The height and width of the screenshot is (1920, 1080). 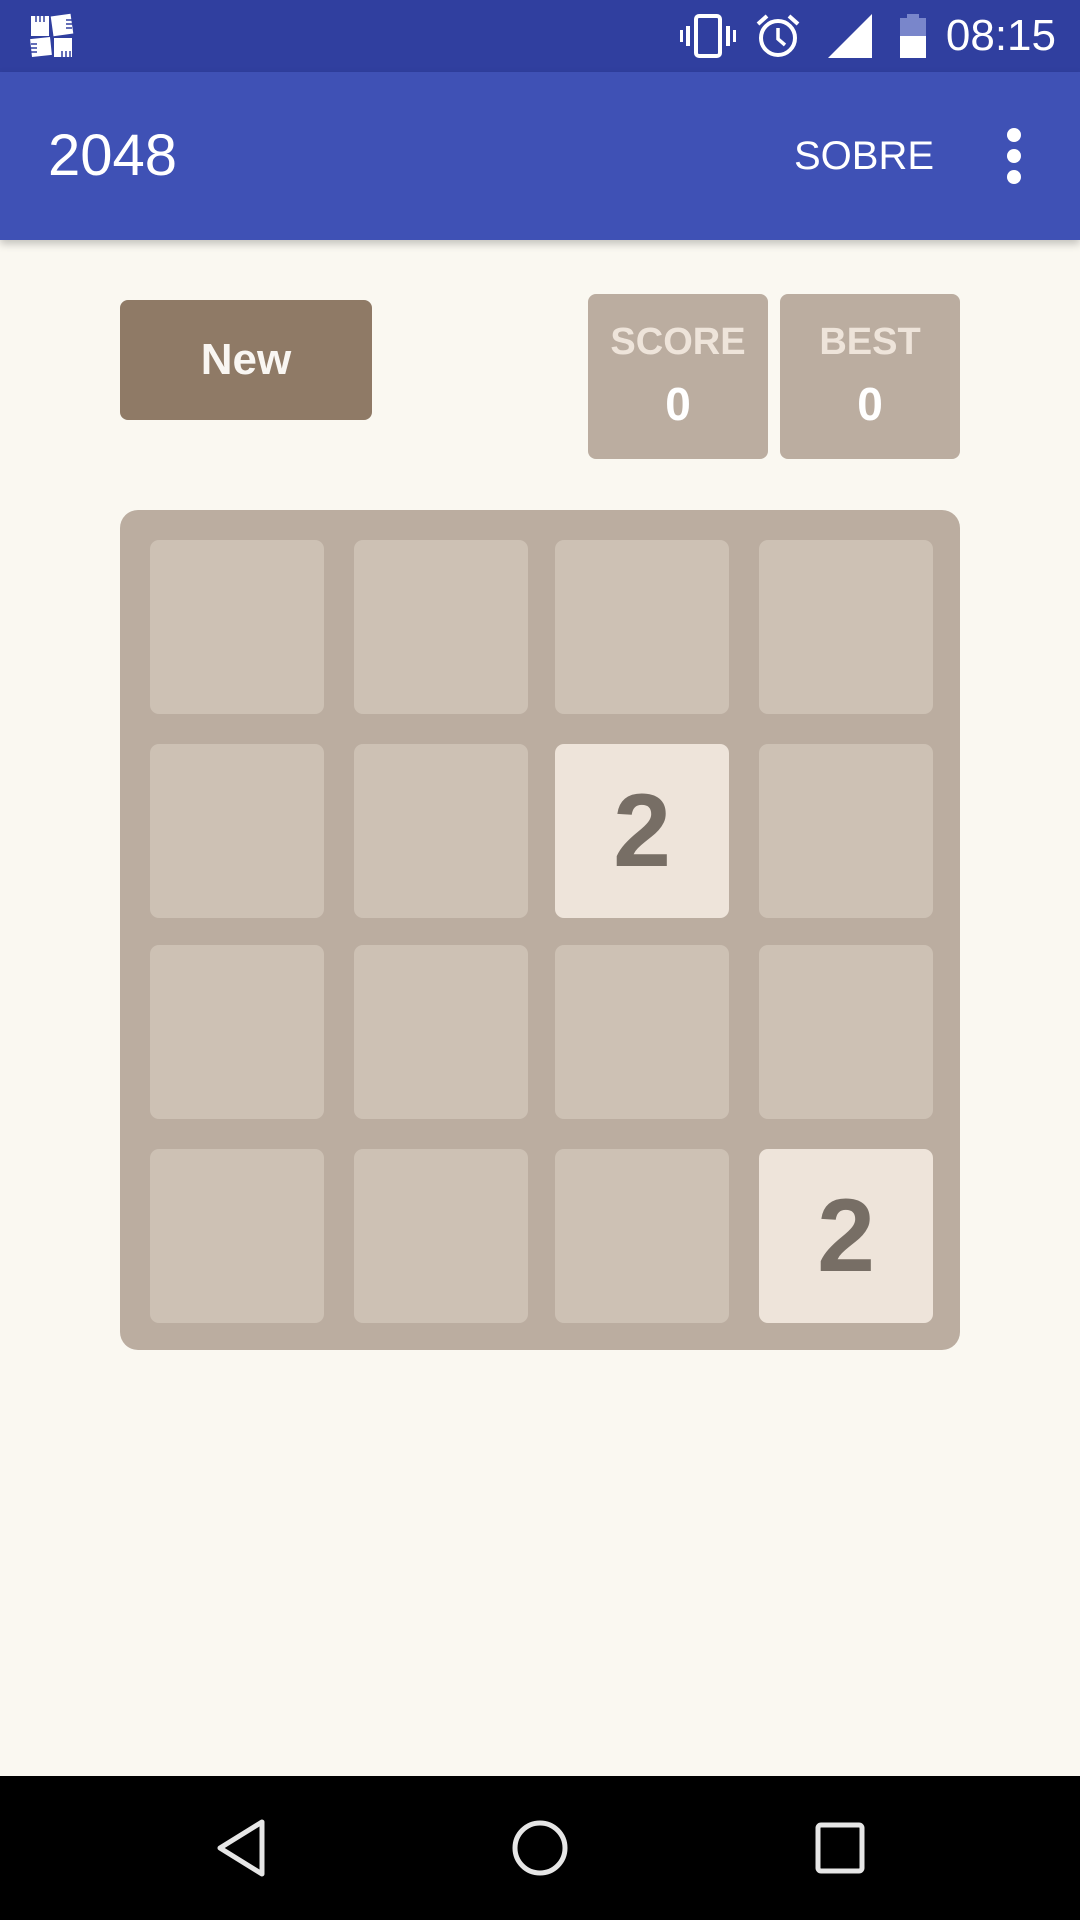 What do you see at coordinates (240, 1848) in the screenshot?
I see `back-icon` at bounding box center [240, 1848].